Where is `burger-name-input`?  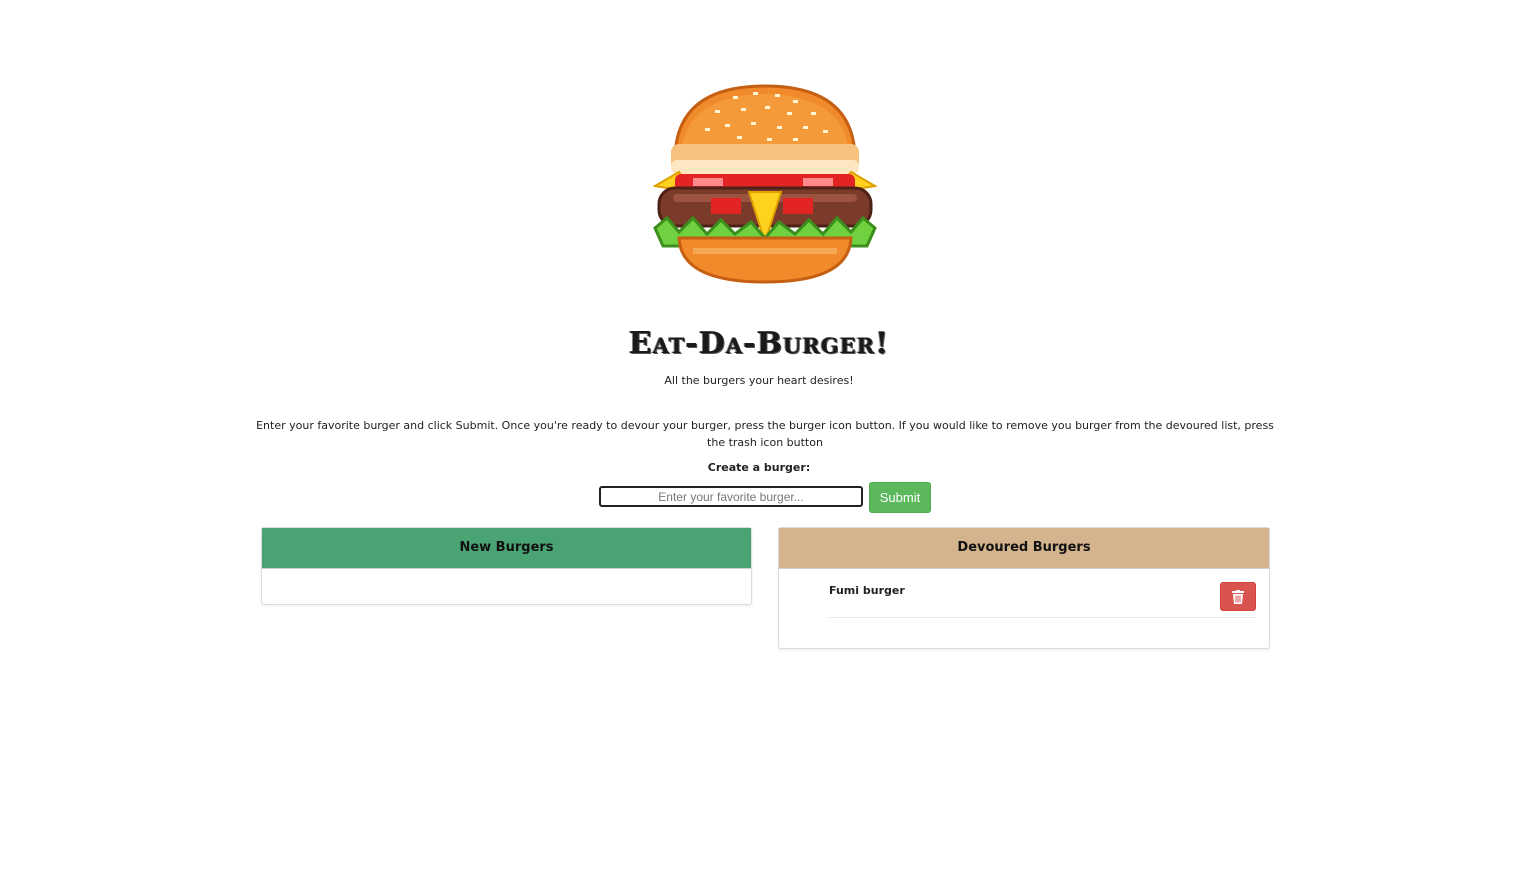
burger-name-input is located at coordinates (731, 496).